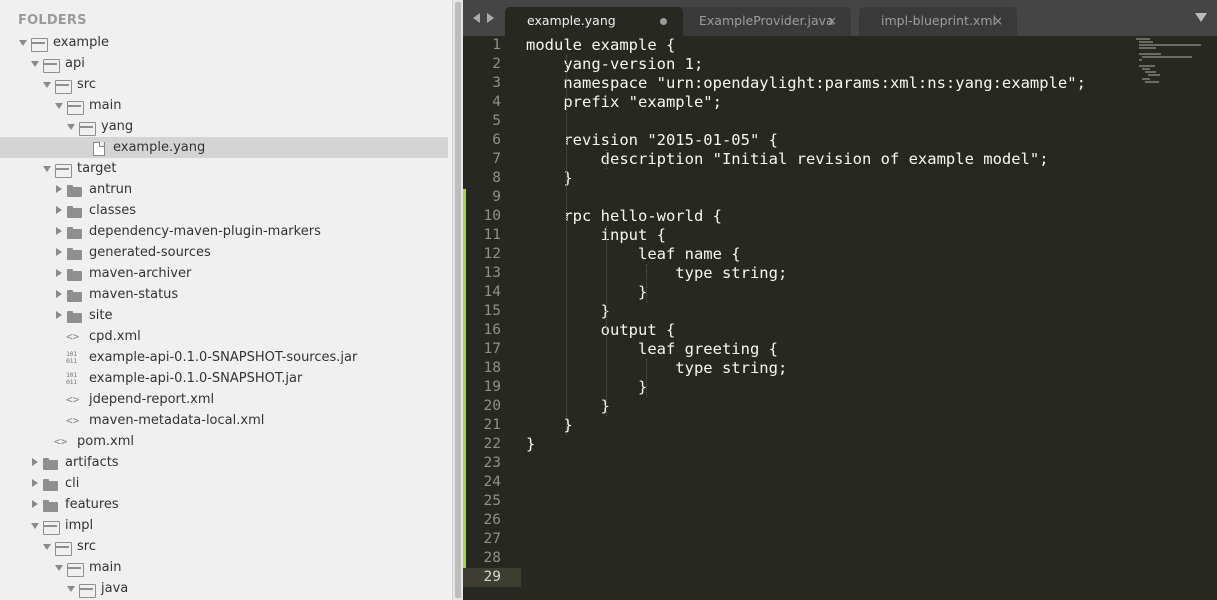  I want to click on tab-menu-chevron-down-icon, so click(1201, 17).